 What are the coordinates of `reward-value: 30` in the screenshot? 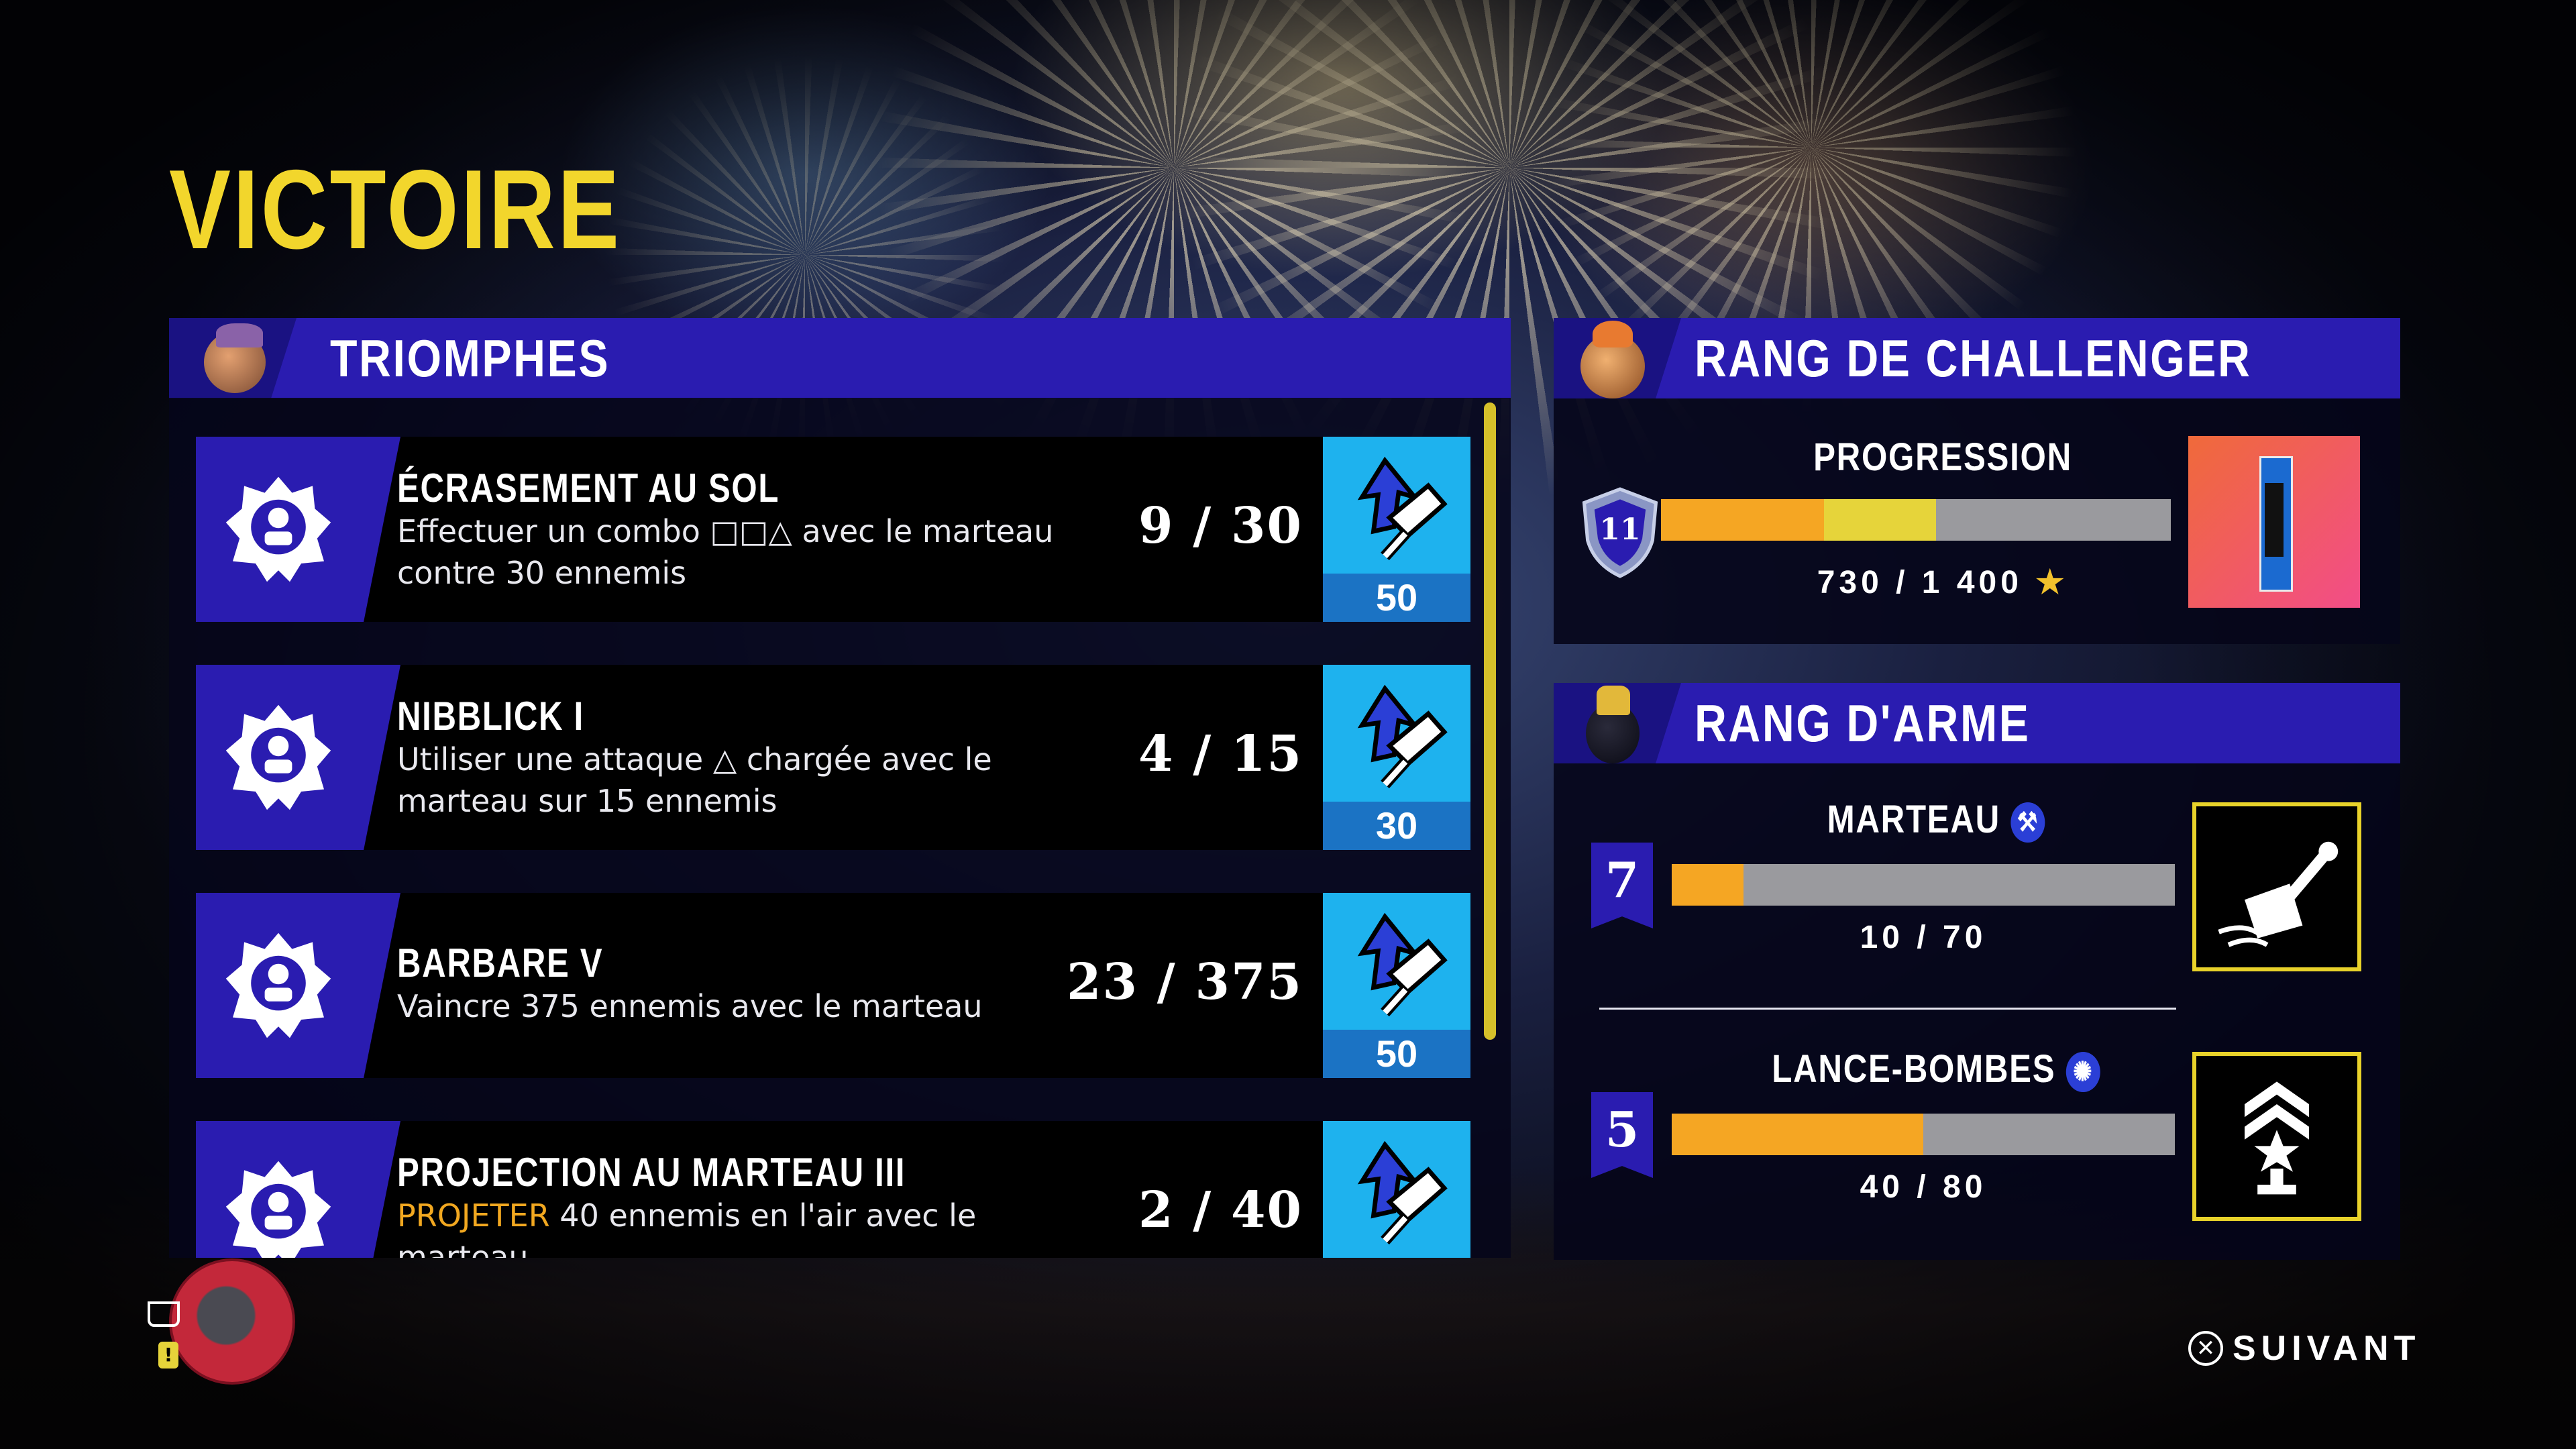 It's located at (1396, 826).